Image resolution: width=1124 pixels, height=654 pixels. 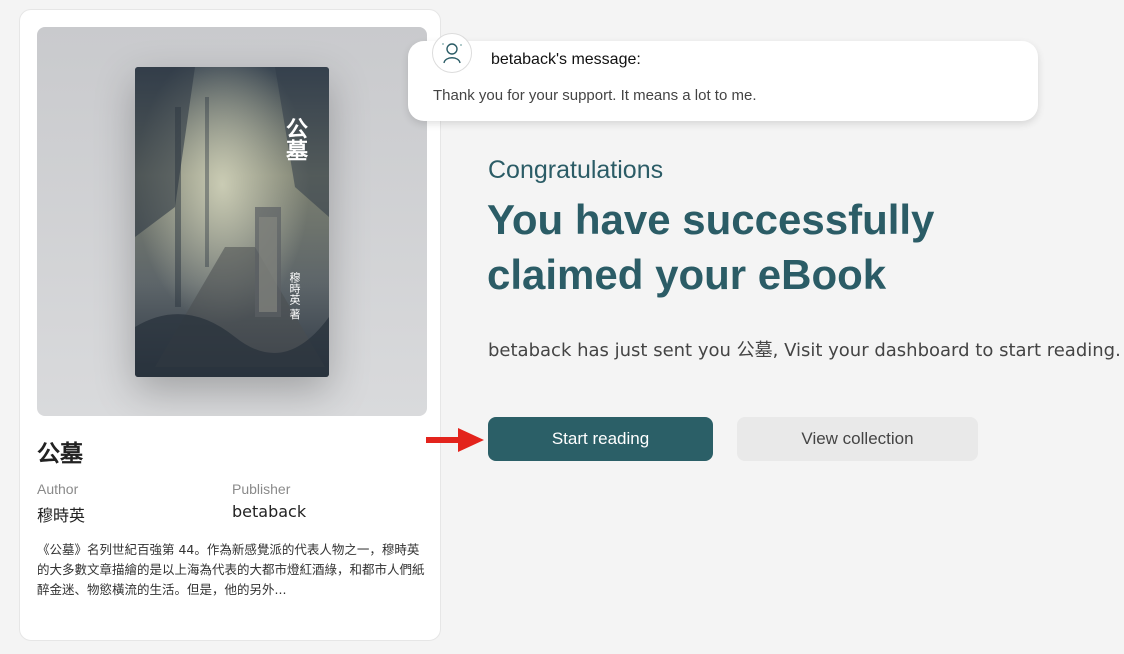 I want to click on publisher-label: Publisher, so click(x=261, y=489).